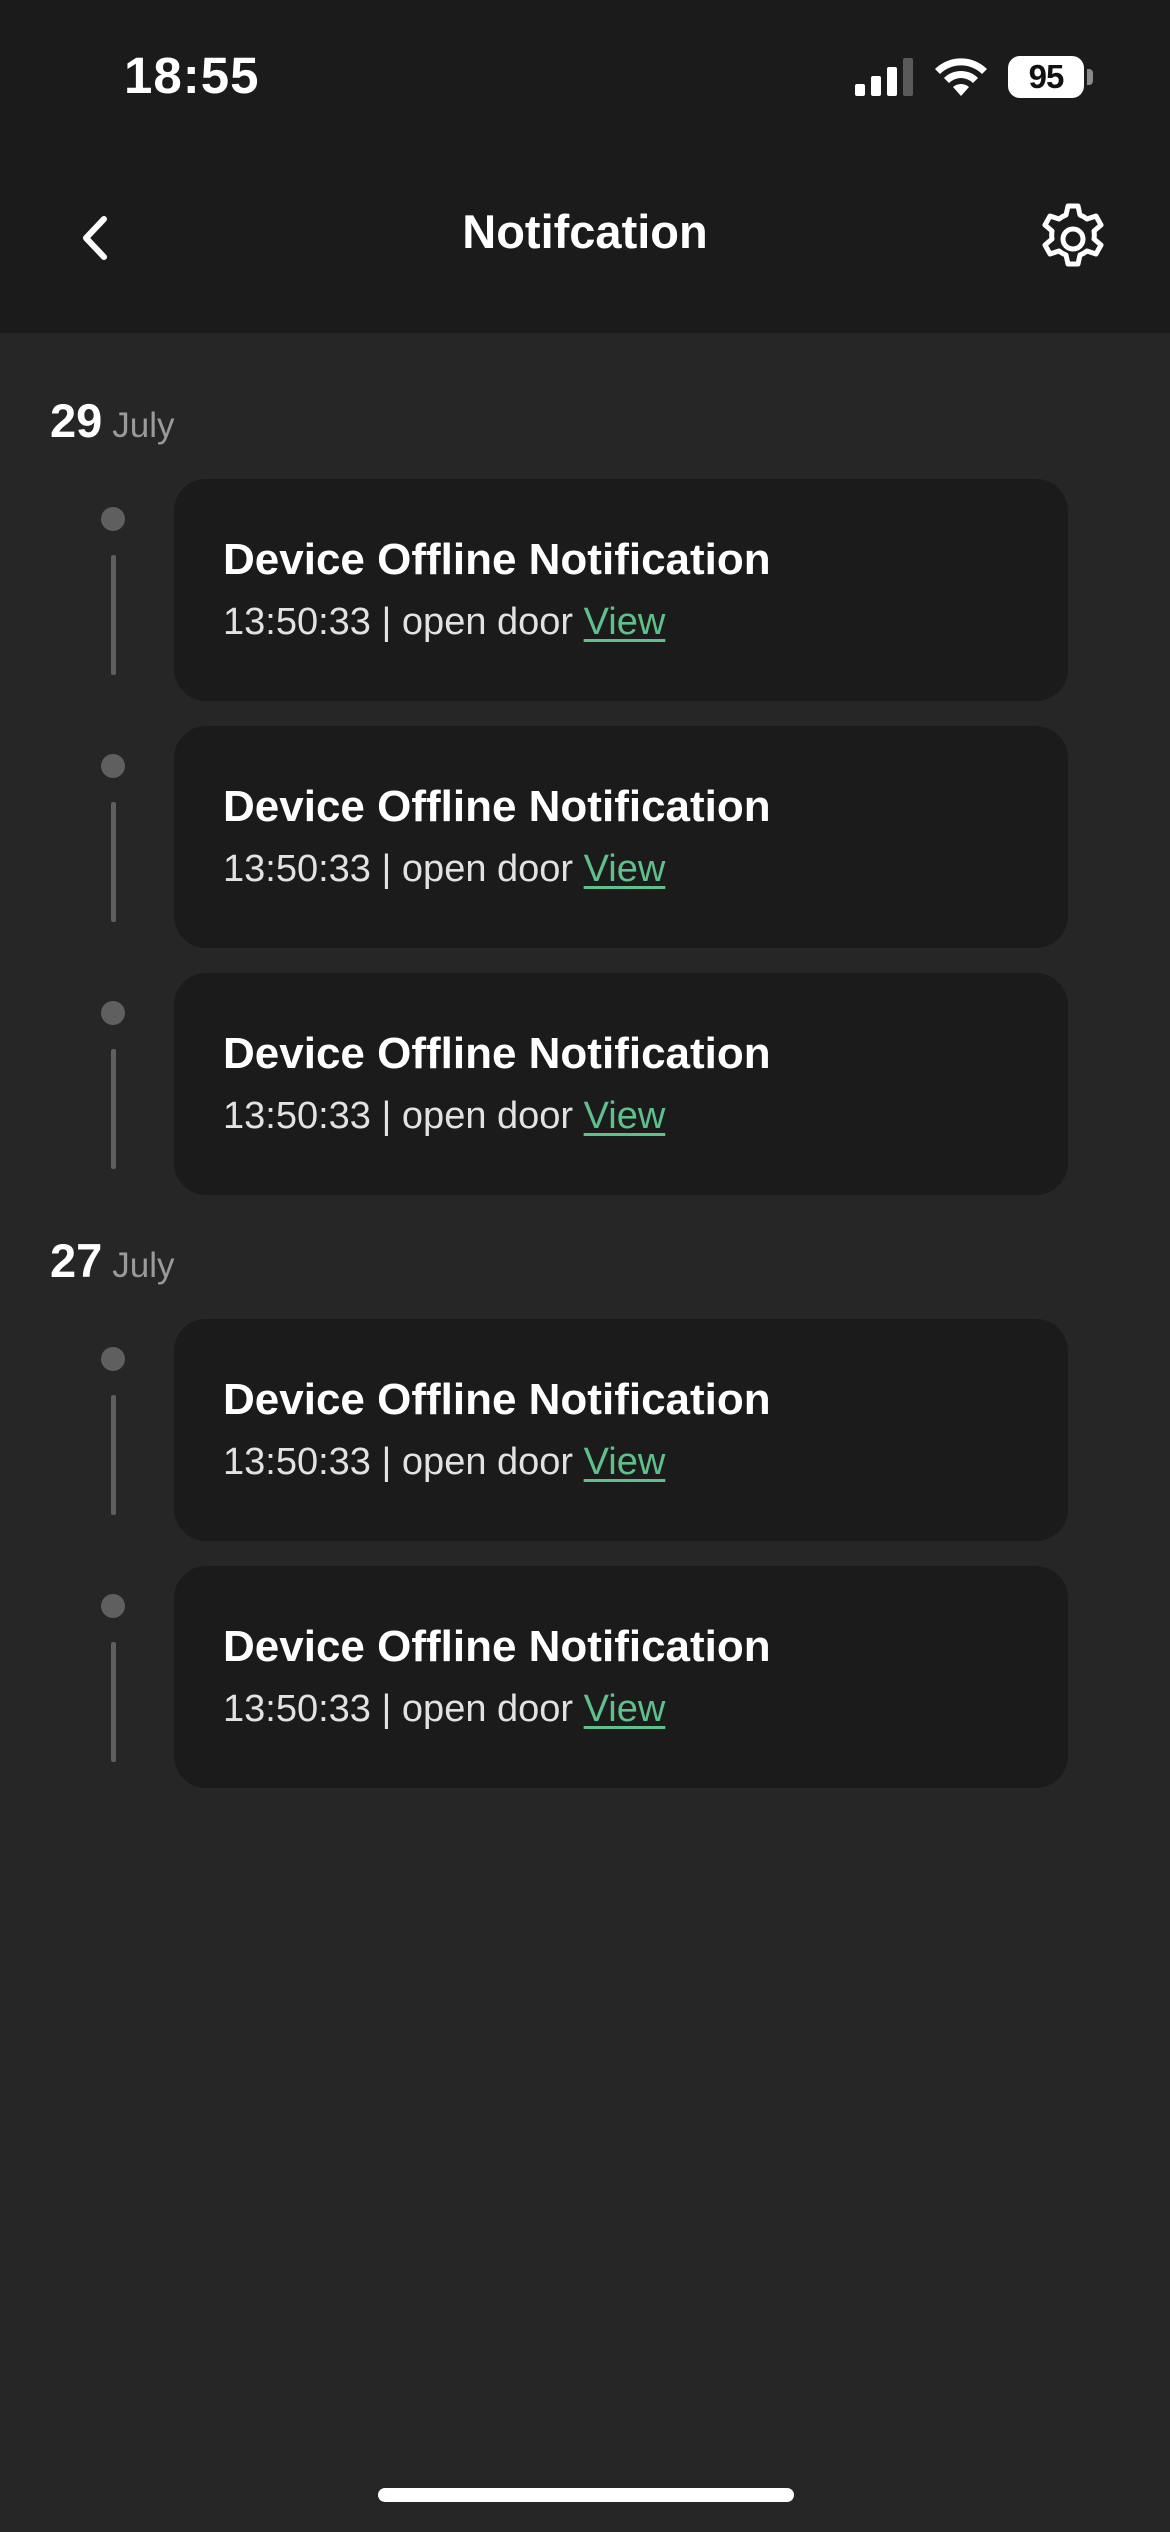 The width and height of the screenshot is (1170, 2532). Describe the element at coordinates (585, 75) in the screenshot. I see `status-bar: 18:55 95` at that location.